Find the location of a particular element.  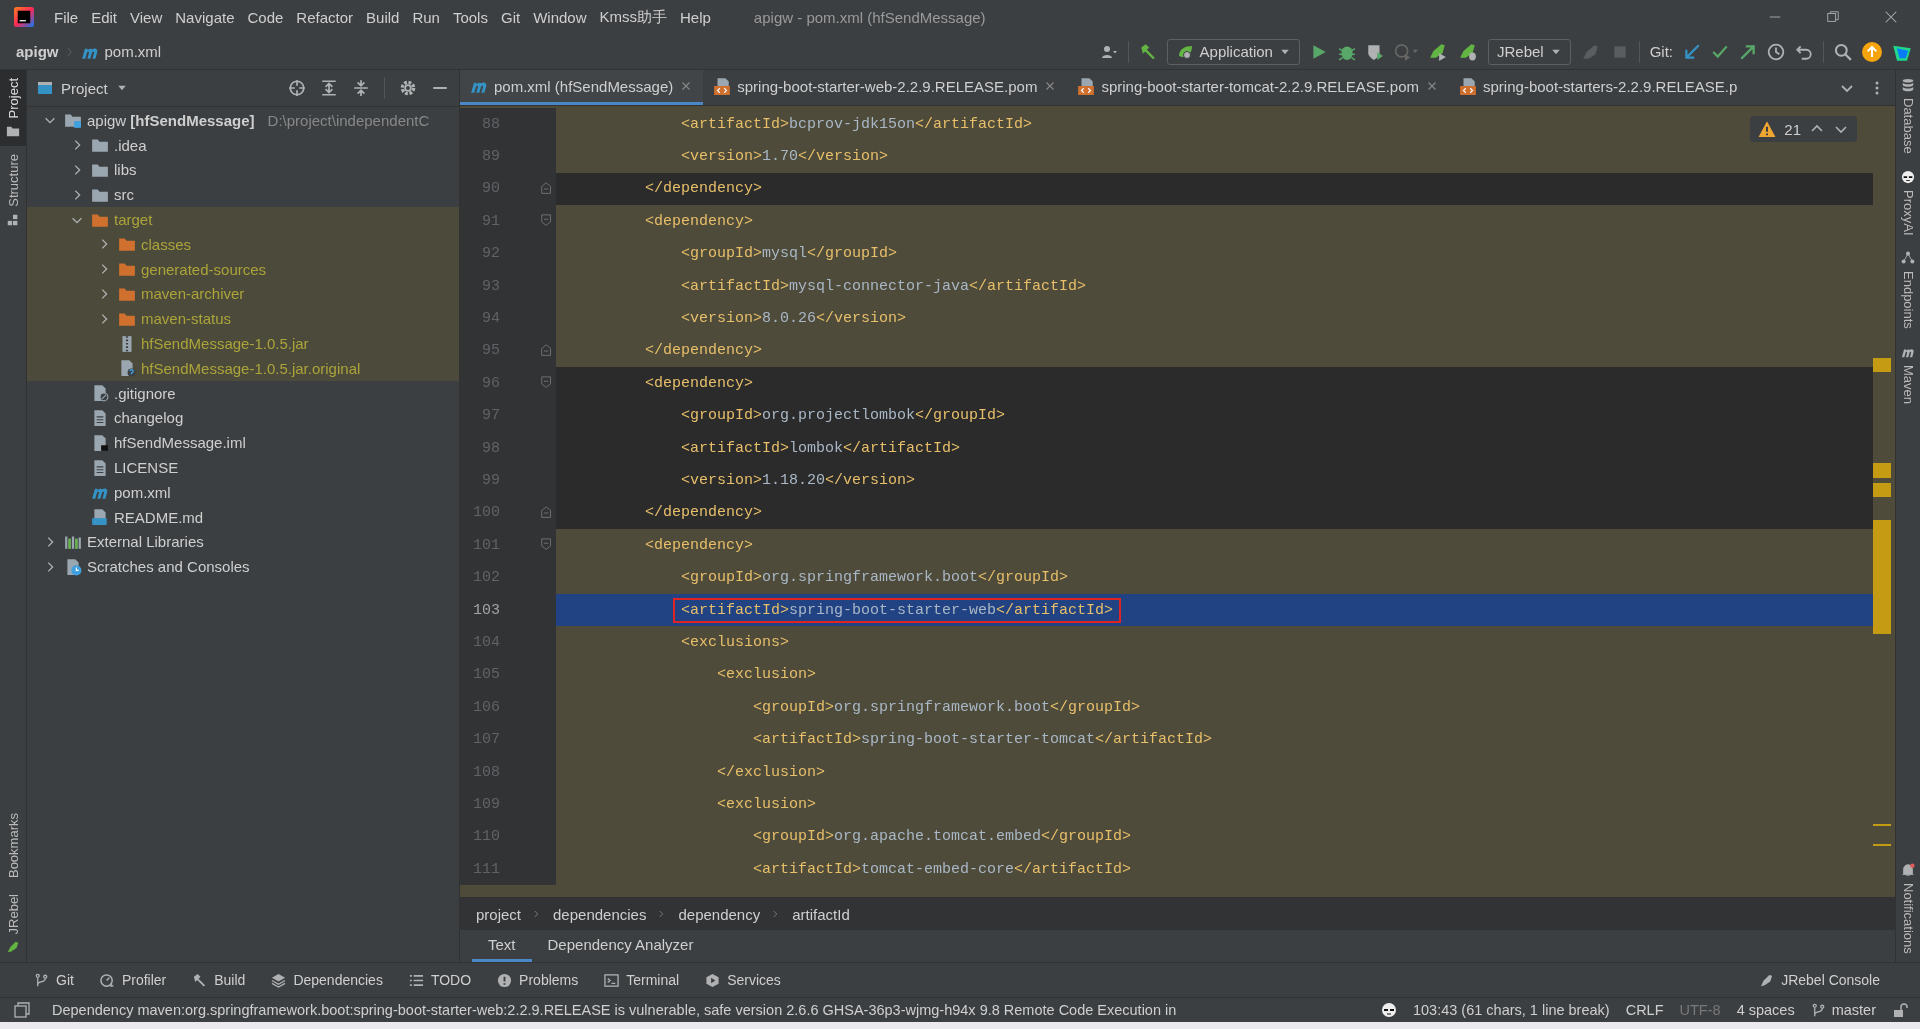

rocket-debug-icon is located at coordinates (1467, 51).